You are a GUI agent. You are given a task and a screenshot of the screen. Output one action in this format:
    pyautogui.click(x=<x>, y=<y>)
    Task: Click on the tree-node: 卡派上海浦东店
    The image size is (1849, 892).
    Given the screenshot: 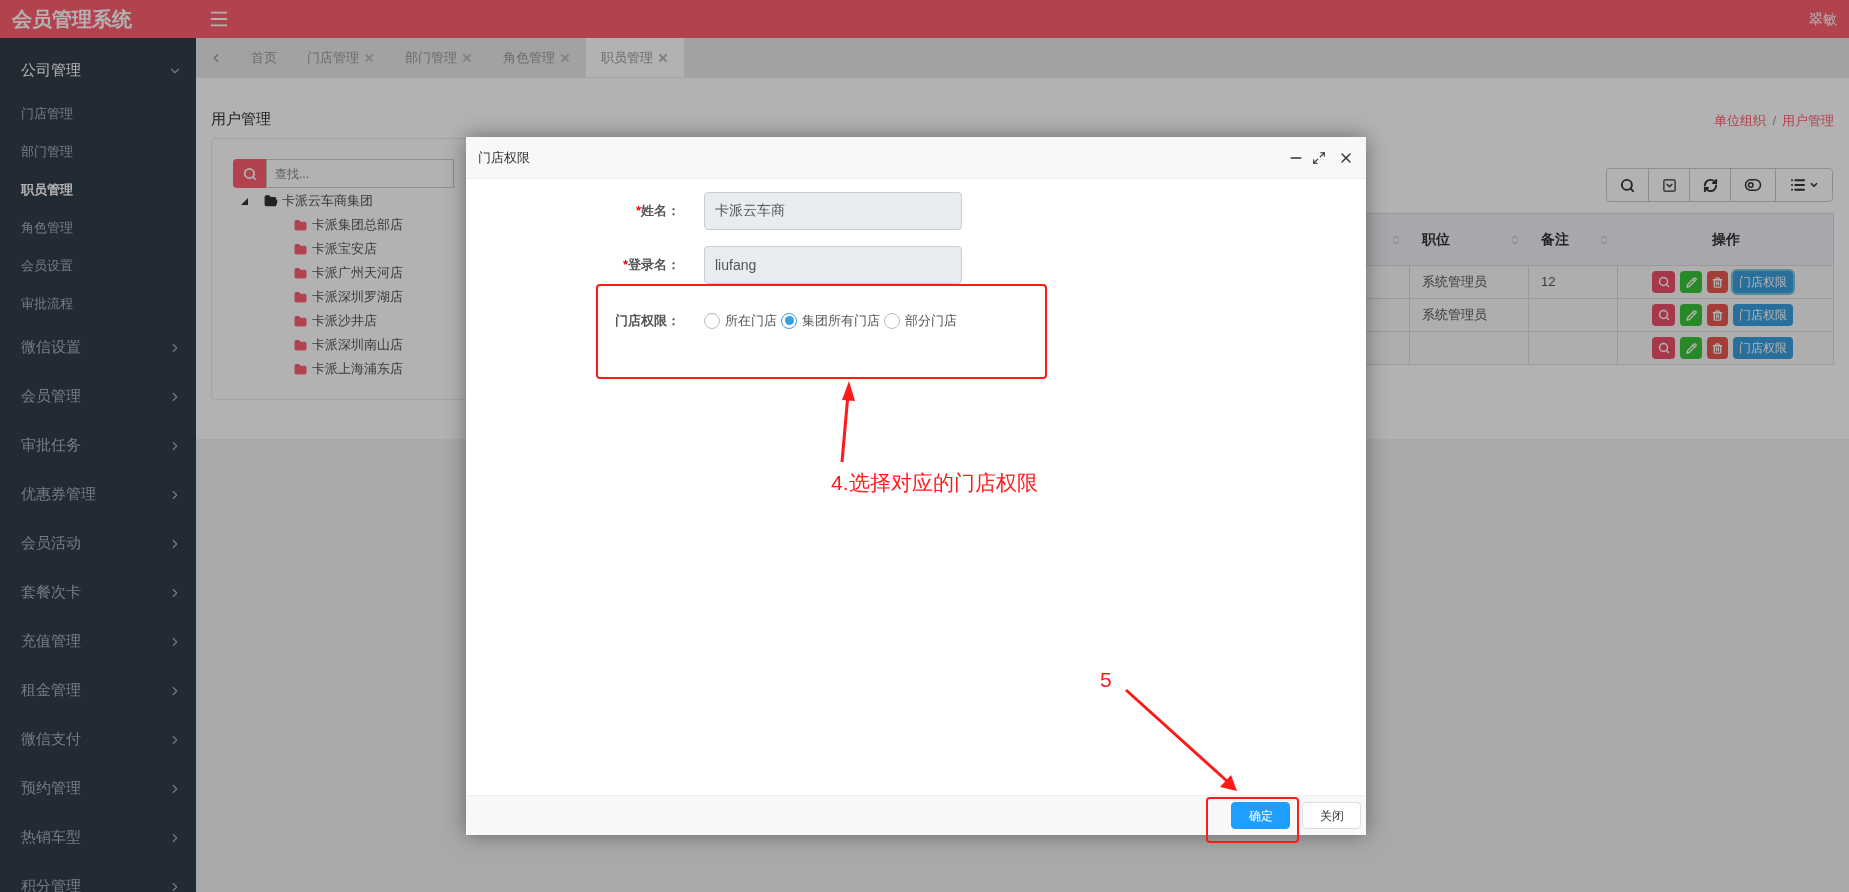 What is the action you would take?
    pyautogui.click(x=357, y=369)
    